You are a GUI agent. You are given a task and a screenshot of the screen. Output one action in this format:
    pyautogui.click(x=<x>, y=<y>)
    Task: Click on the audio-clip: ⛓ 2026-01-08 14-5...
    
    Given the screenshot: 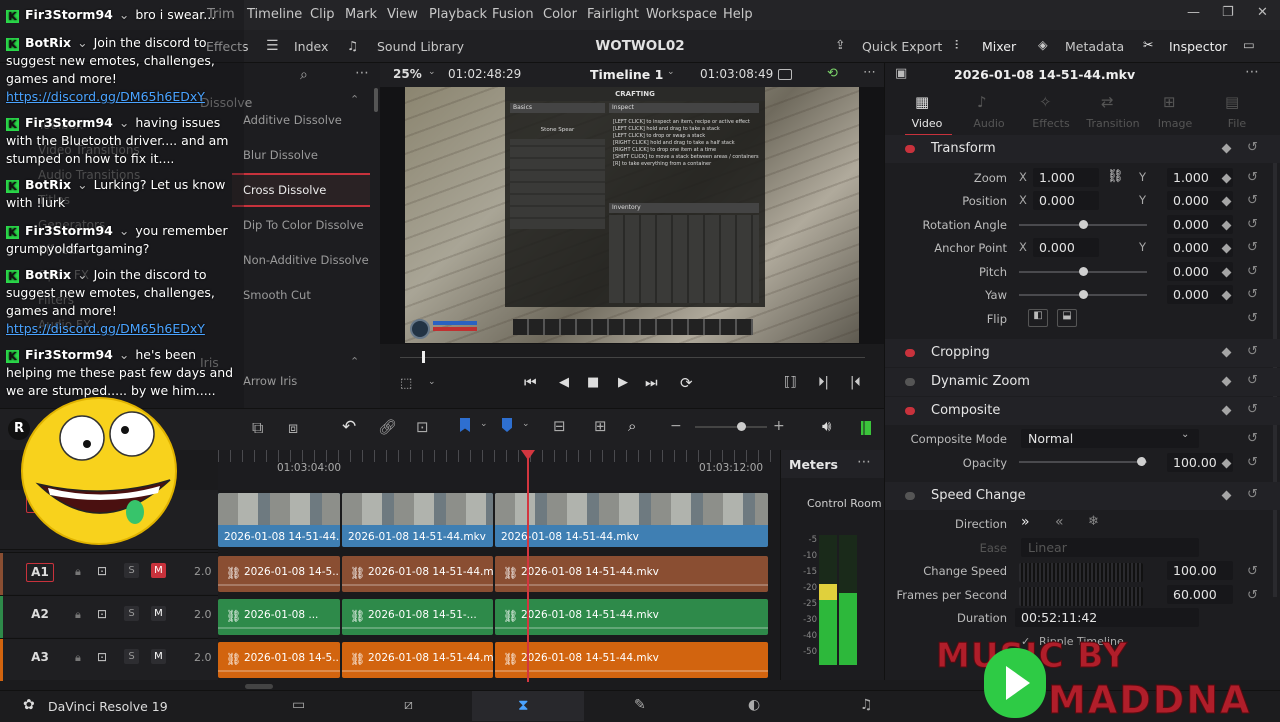 What is the action you would take?
    pyautogui.click(x=279, y=660)
    